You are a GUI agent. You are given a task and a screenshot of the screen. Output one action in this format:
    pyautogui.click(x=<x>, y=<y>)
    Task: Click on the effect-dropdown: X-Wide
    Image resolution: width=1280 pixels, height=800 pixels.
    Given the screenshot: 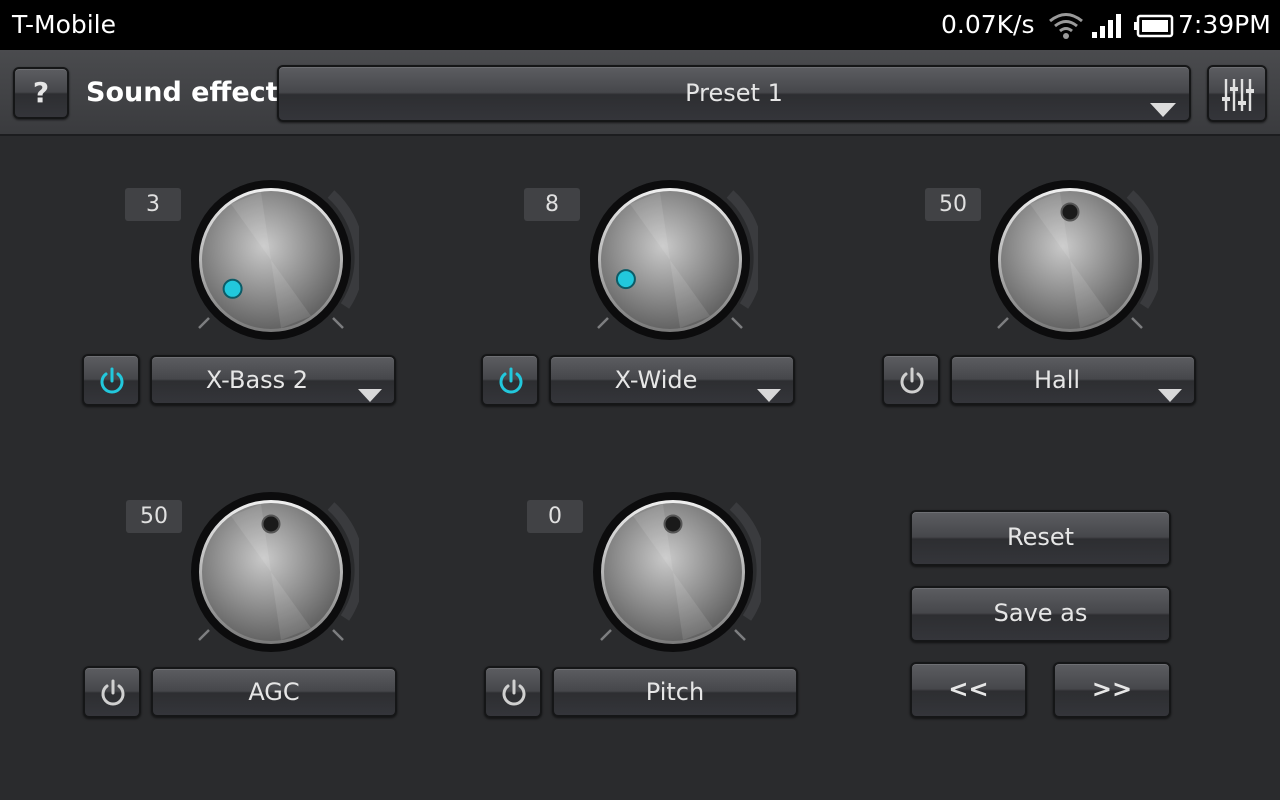 What is the action you would take?
    pyautogui.click(x=672, y=380)
    